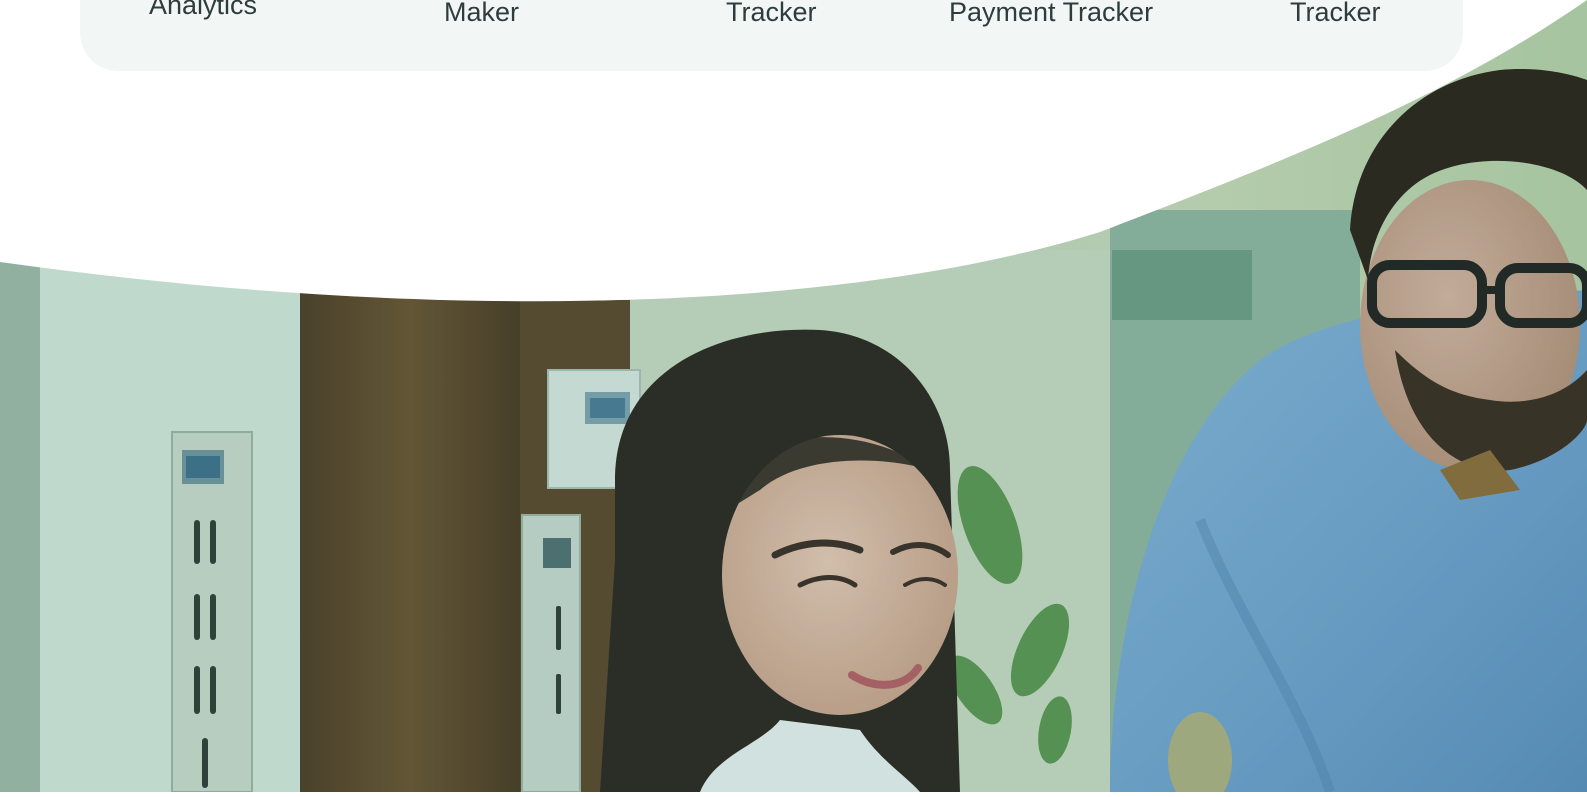 This screenshot has height=797, width=1587. I want to click on feature-item-tracker-1: Tracker, so click(771, 14).